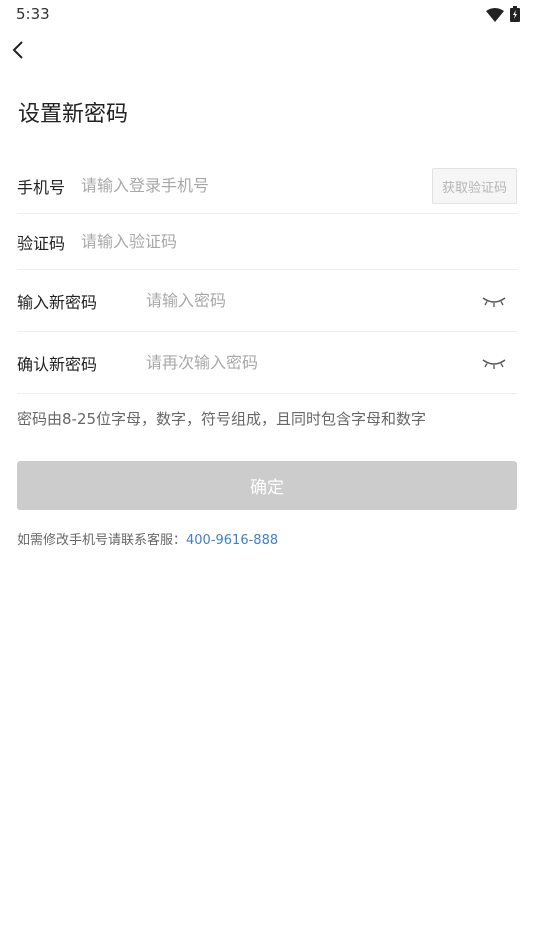 Image resolution: width=534 pixels, height=950 pixels. What do you see at coordinates (495, 16) in the screenshot?
I see `wifi-icon` at bounding box center [495, 16].